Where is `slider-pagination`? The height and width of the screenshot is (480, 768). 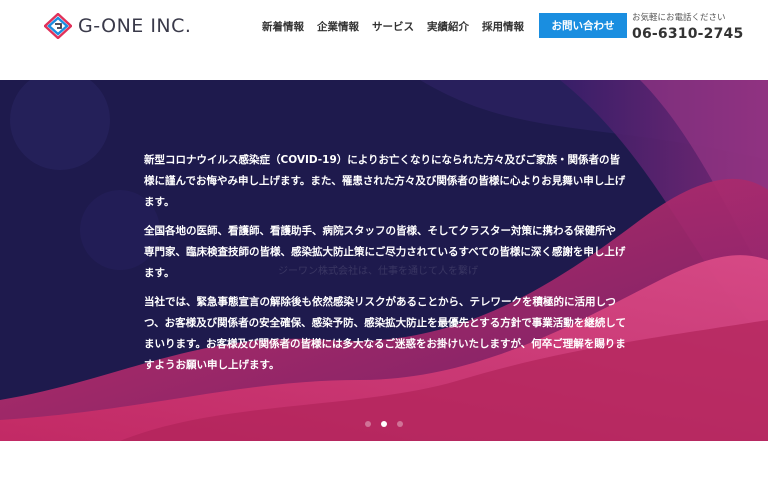 slider-pagination is located at coordinates (384, 424).